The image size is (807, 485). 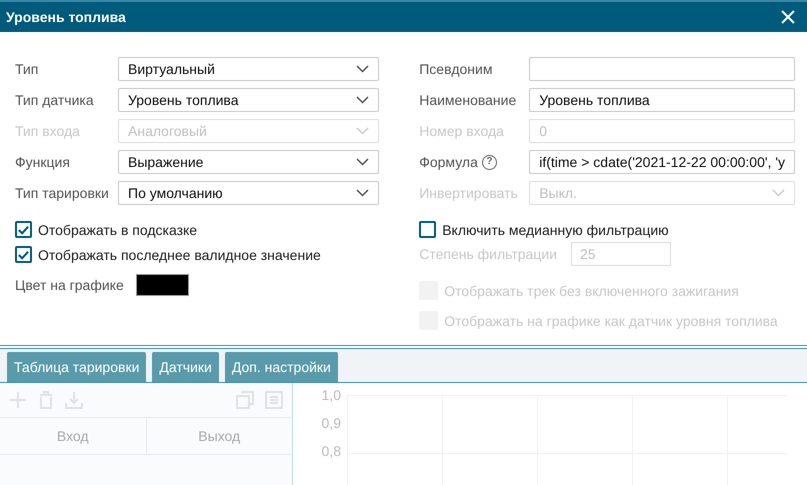 I want to click on dropdown: Уровень топлива, so click(x=249, y=100).